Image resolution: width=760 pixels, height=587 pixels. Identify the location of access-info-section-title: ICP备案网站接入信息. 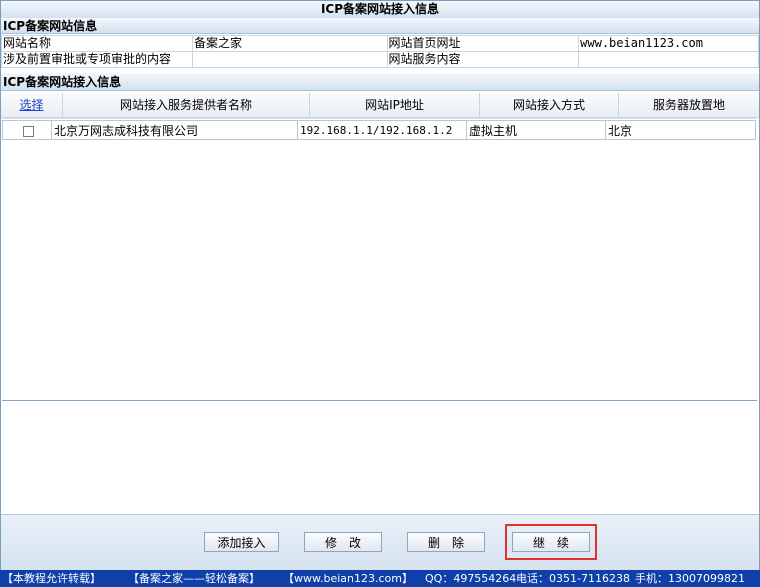
(380, 82).